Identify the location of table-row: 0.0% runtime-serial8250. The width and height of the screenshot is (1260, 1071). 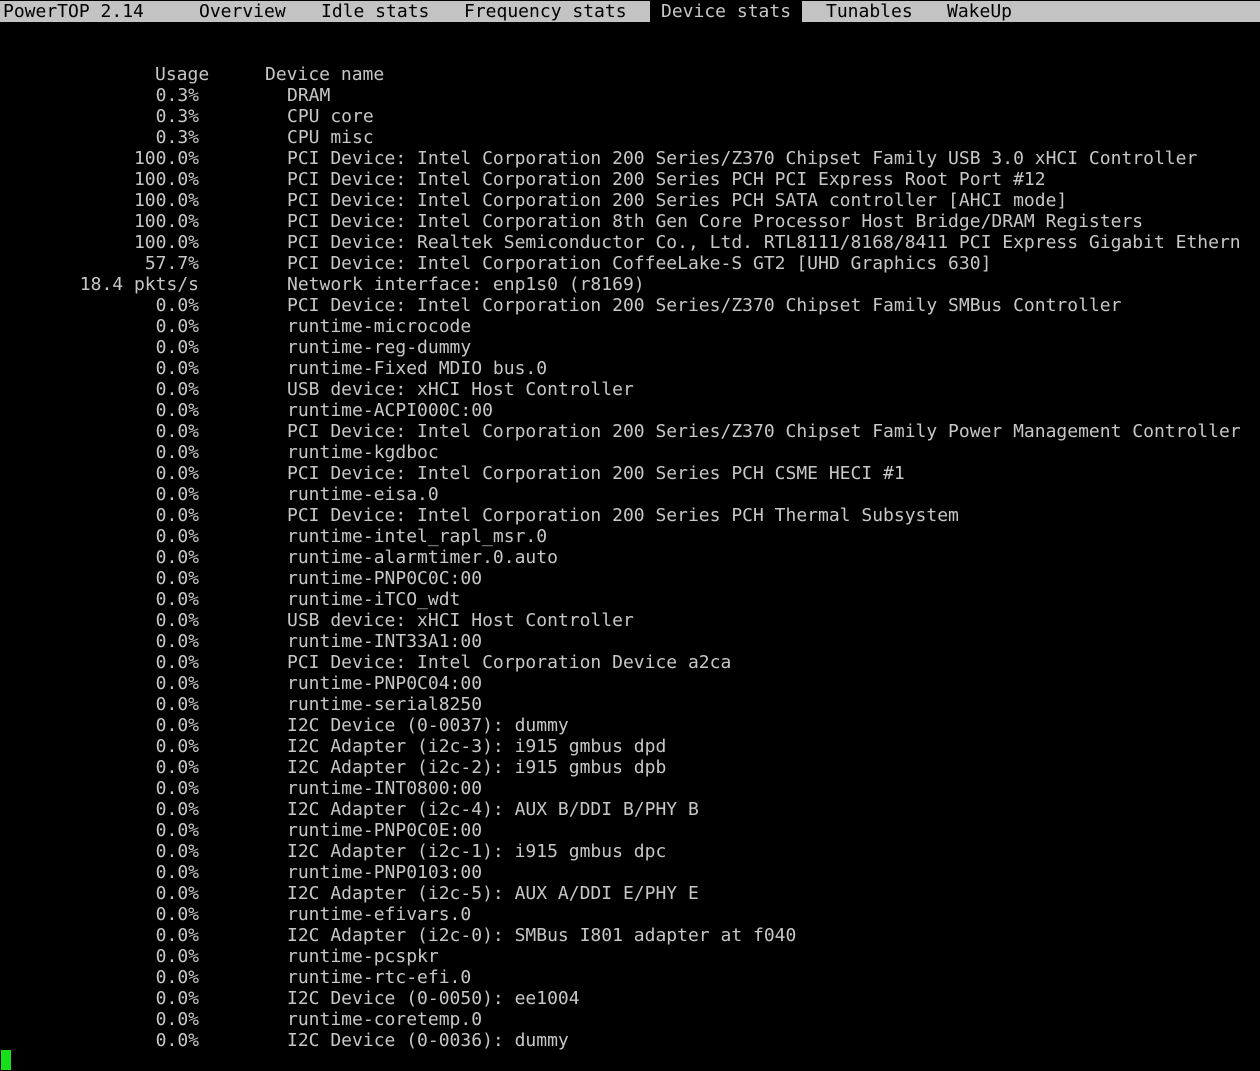
(630, 704).